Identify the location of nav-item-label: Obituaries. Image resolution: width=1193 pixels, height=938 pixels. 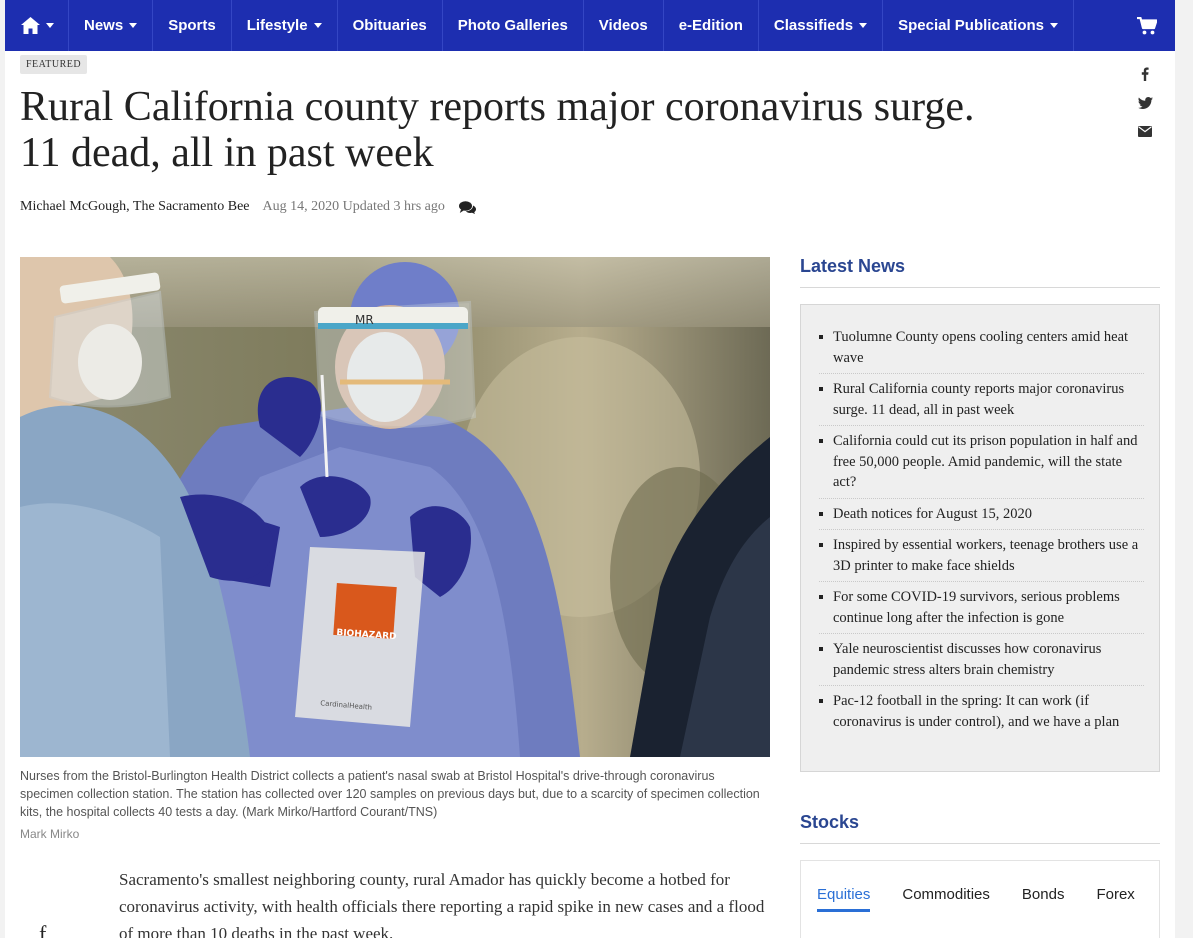
(389, 25).